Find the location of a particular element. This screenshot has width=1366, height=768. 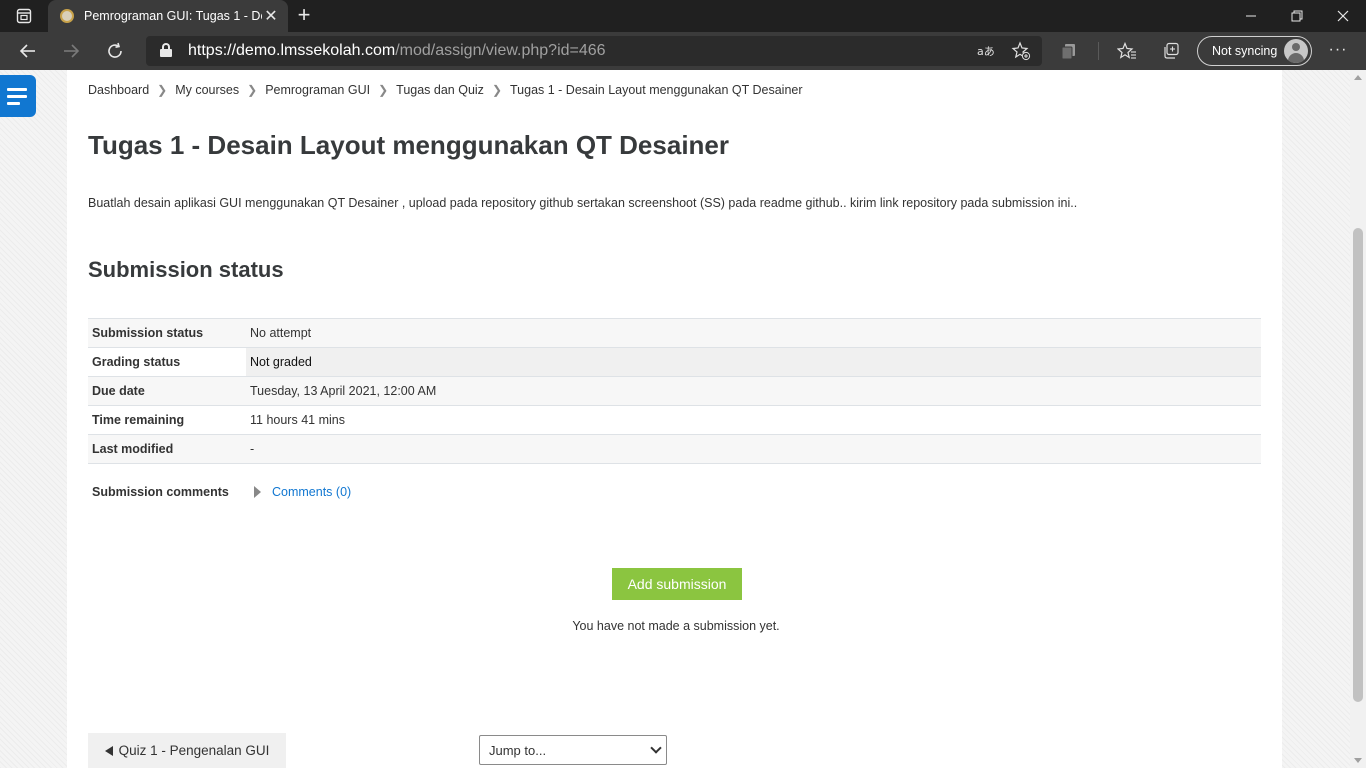

extensions-icon is located at coordinates (1069, 51).